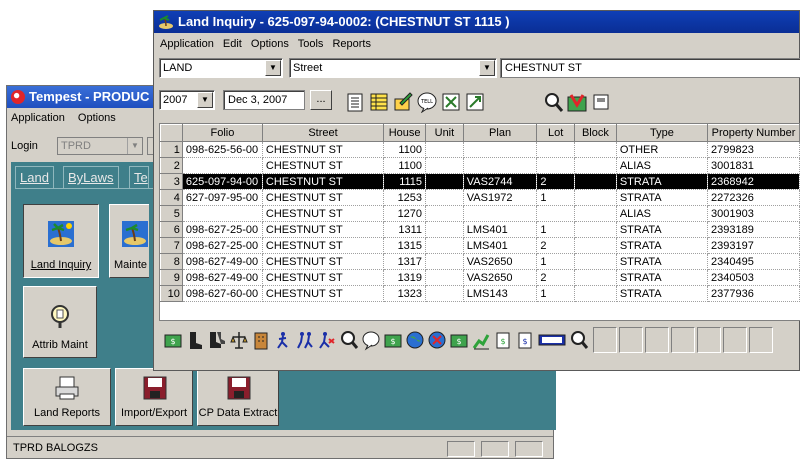 The width and height of the screenshot is (800, 459). What do you see at coordinates (195, 340) in the screenshot?
I see `boot-icon` at bounding box center [195, 340].